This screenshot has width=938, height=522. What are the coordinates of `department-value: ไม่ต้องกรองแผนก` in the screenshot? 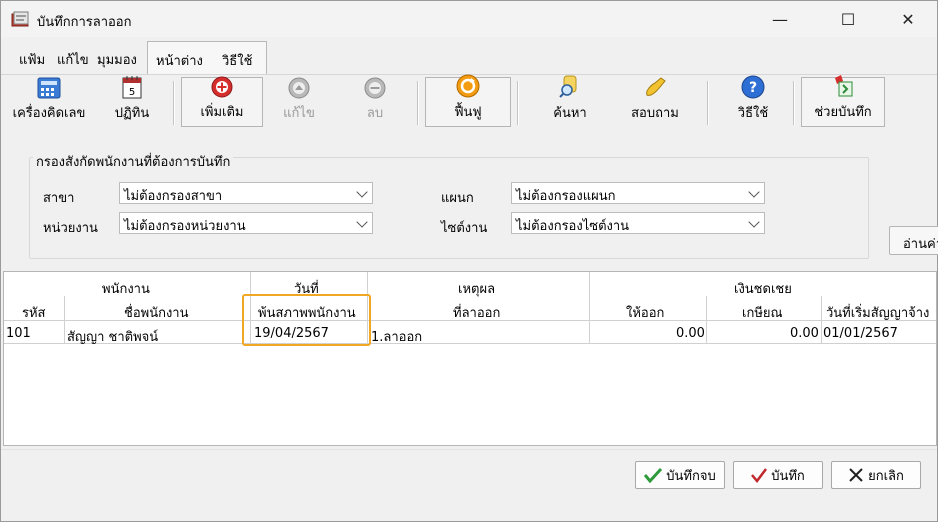 It's located at (566, 196).